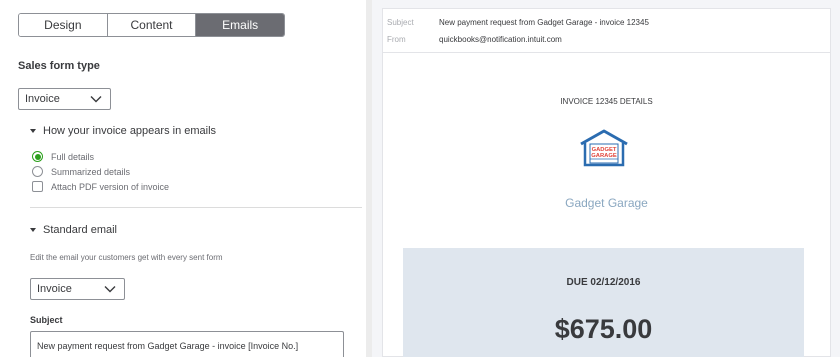  What do you see at coordinates (37, 171) in the screenshot?
I see `summarized-details-radio` at bounding box center [37, 171].